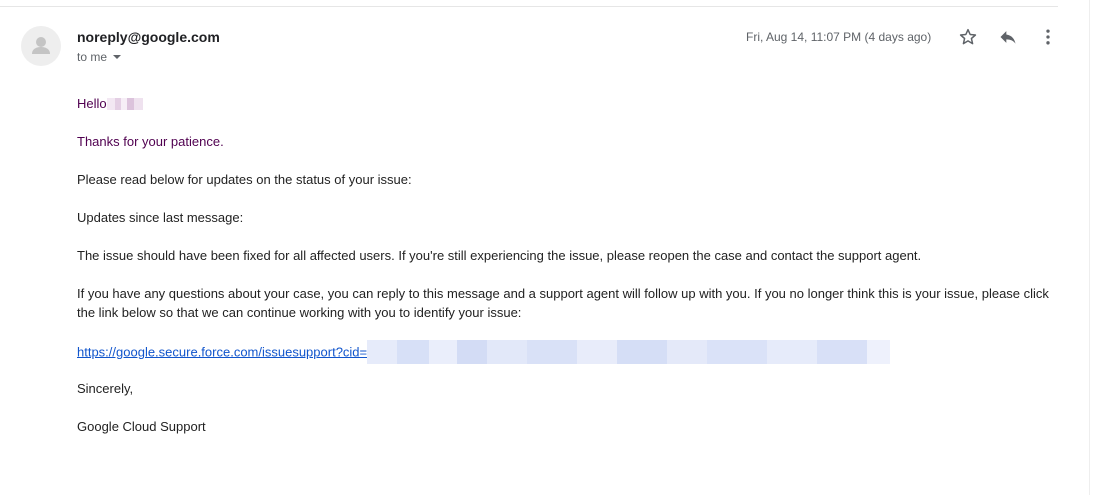 Image resolution: width=1114 pixels, height=495 pixels. Describe the element at coordinates (150, 141) in the screenshot. I see `thanks-line: Thanks for your patience.` at that location.